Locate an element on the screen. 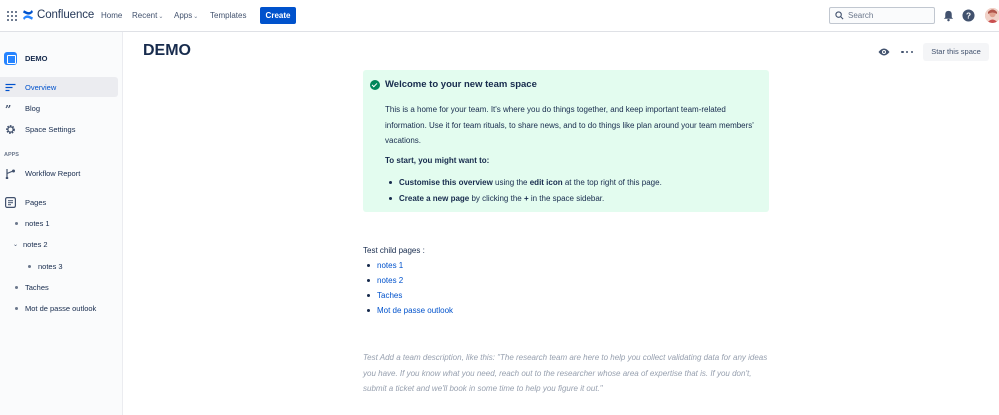 The image size is (999, 415). child-page-link: notes 2 is located at coordinates (383, 280).